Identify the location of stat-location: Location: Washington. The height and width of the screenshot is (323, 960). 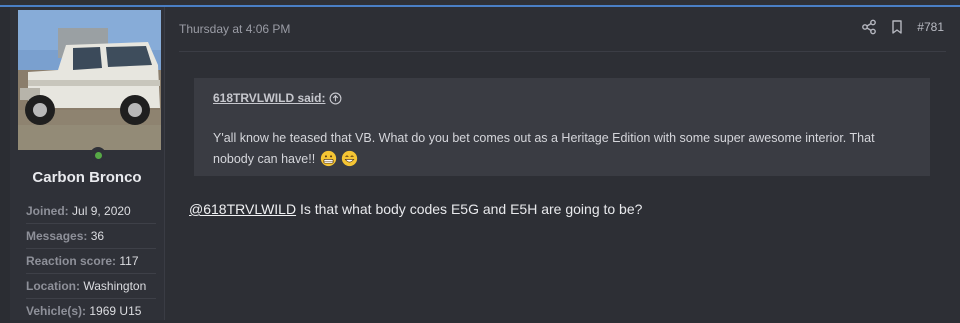
(91, 285).